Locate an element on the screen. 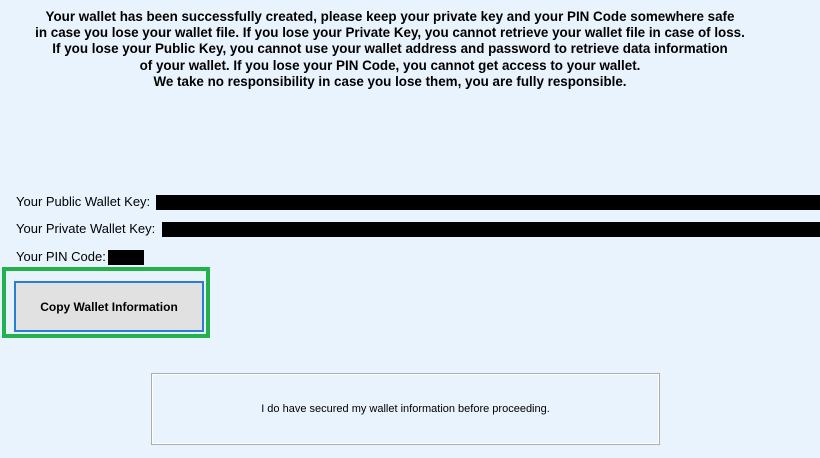 This screenshot has height=458, width=820. private-key-label: Your Private Wallet Key: is located at coordinates (86, 228).